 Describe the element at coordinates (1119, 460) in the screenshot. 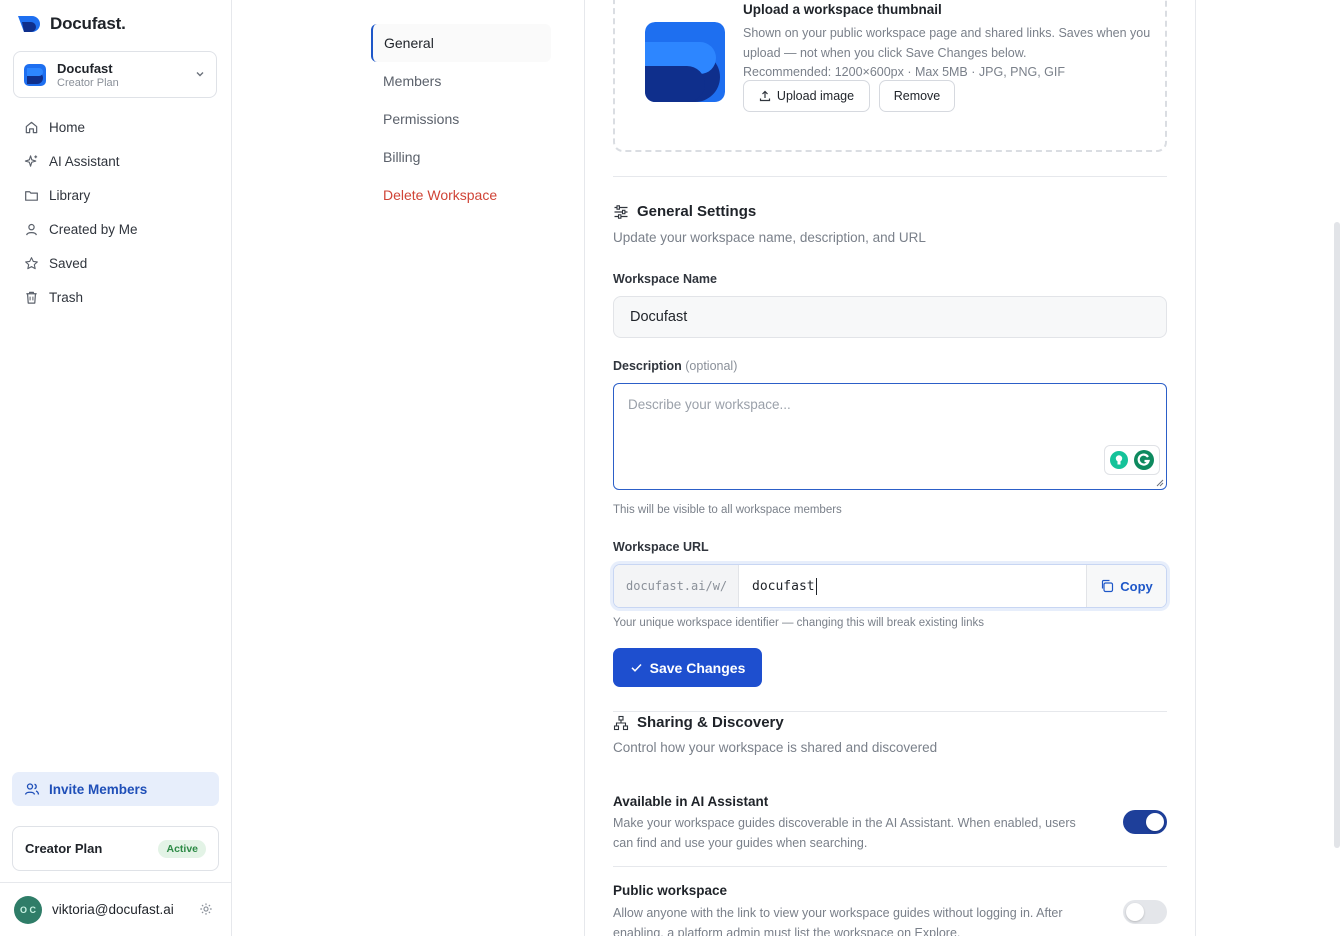

I see `lightbulb-icon` at that location.